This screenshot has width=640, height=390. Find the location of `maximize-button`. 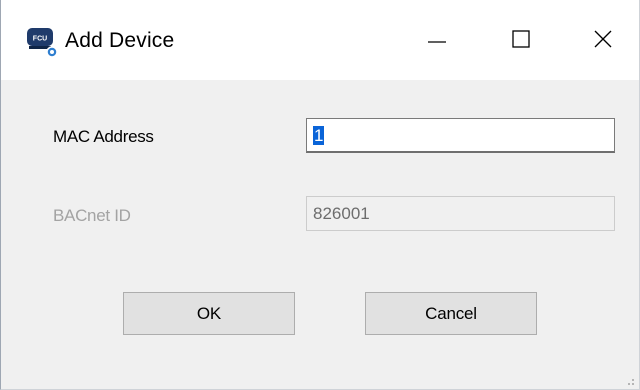

maximize-button is located at coordinates (521, 39).